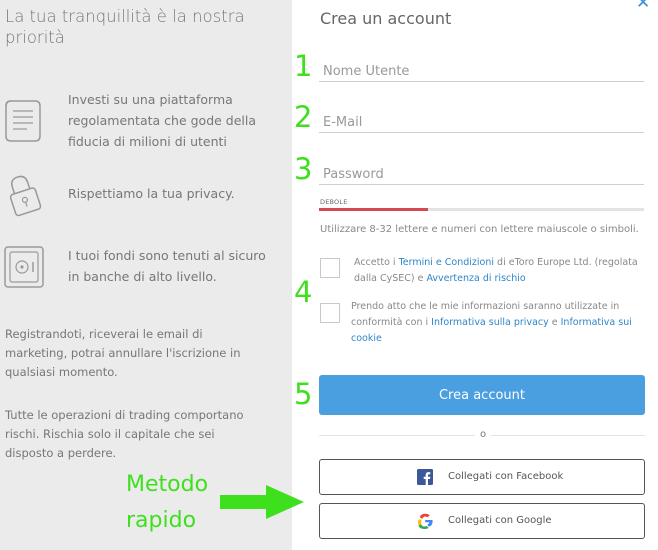 The width and height of the screenshot is (658, 550). I want to click on step-number: 2, so click(303, 117).